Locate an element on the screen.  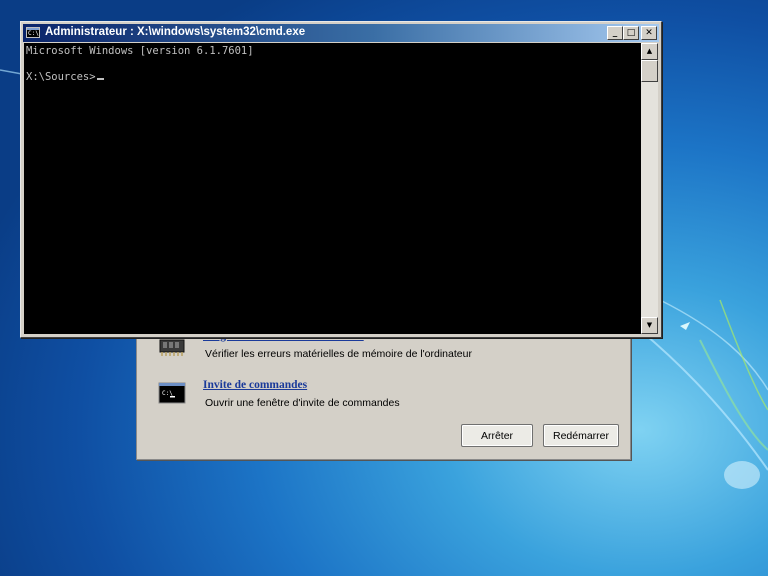
command-prompt-description: Ouvrir une fenêtre d'invite de commandes is located at coordinates (302, 403).